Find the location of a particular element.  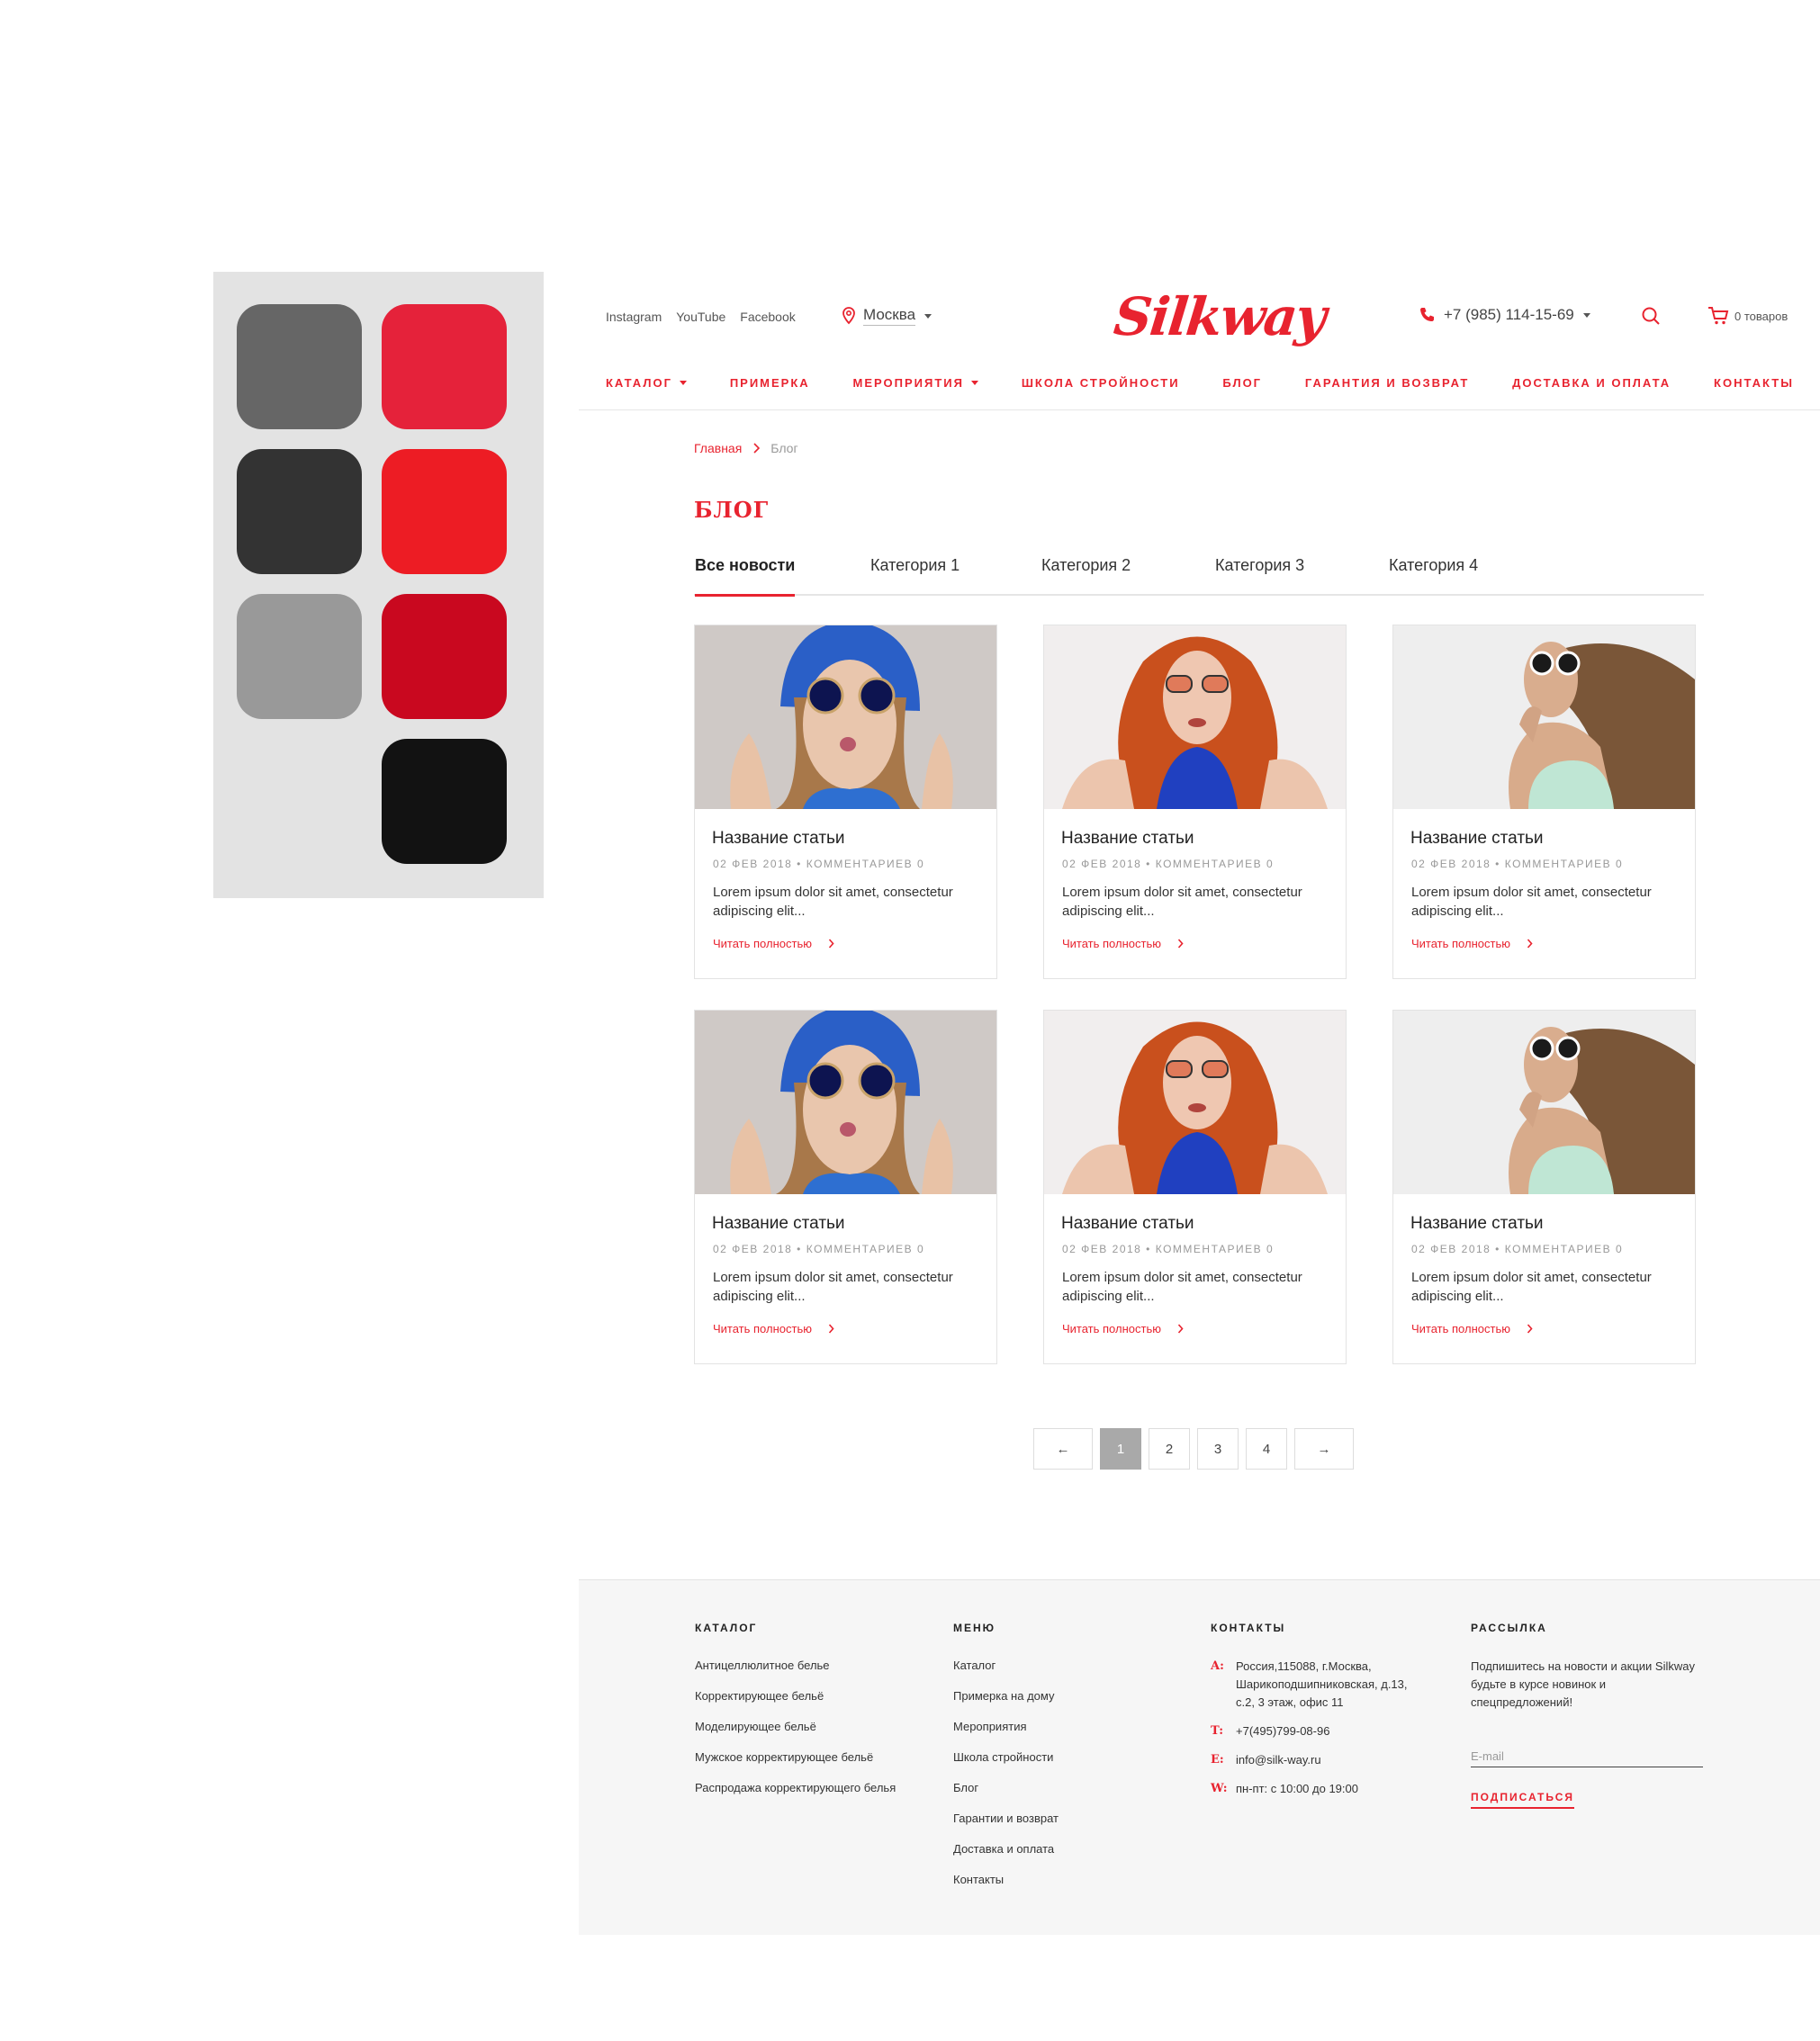

search-icon is located at coordinates (1651, 316).